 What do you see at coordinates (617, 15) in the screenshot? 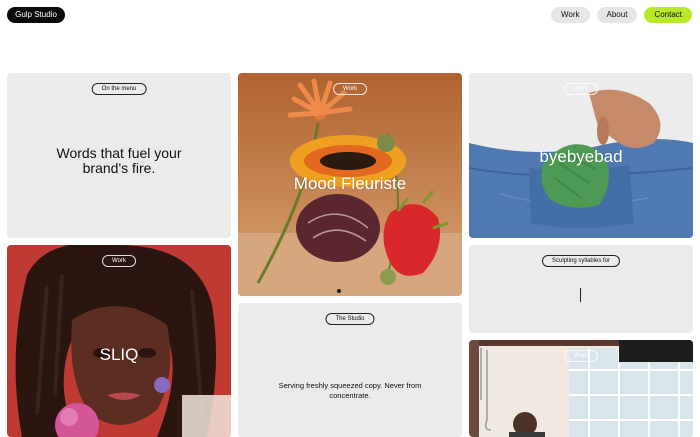
I see `nav-about-button: About` at bounding box center [617, 15].